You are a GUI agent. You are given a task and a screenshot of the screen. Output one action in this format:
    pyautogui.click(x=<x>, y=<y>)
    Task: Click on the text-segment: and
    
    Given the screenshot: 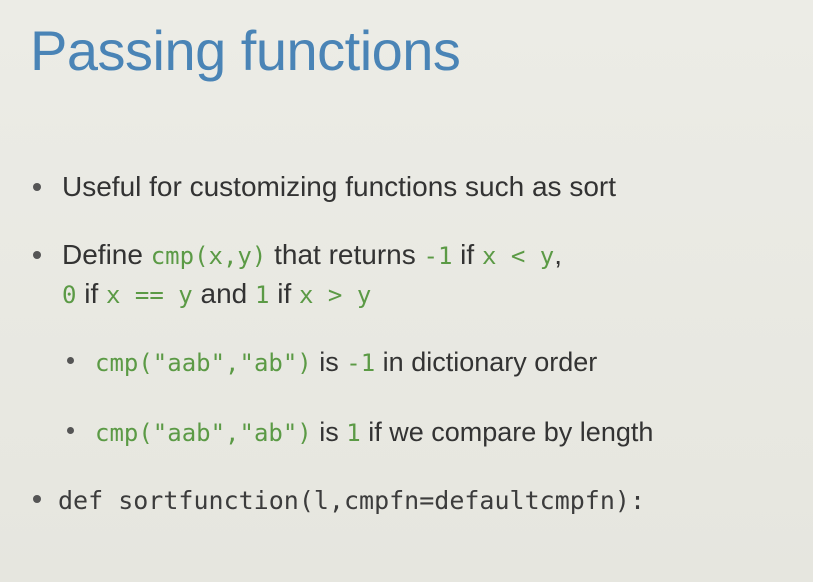 What is the action you would take?
    pyautogui.click(x=223, y=293)
    